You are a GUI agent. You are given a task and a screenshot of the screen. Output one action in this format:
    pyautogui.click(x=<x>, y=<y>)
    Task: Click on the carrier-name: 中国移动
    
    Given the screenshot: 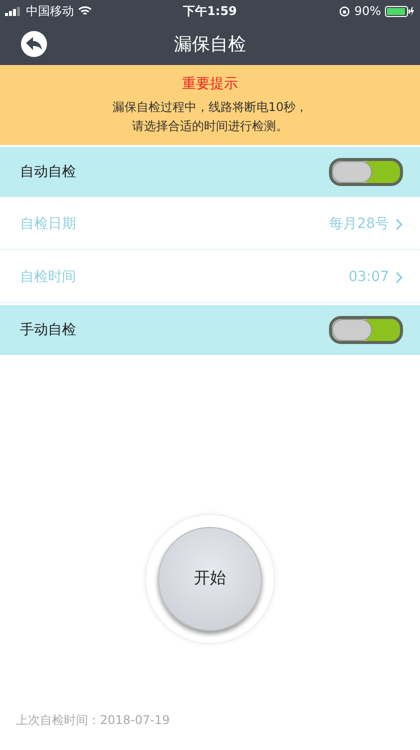 What is the action you would take?
    pyautogui.click(x=50, y=11)
    